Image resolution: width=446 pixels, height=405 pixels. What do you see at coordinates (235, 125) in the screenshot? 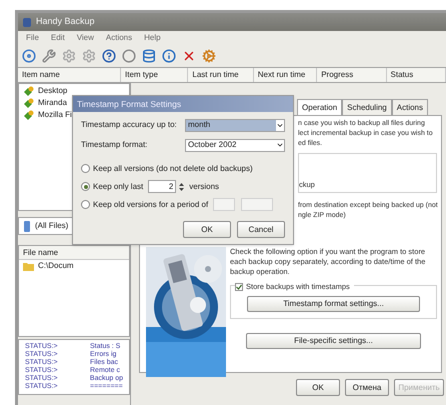
I see `accuracy-dropdown: month` at bounding box center [235, 125].